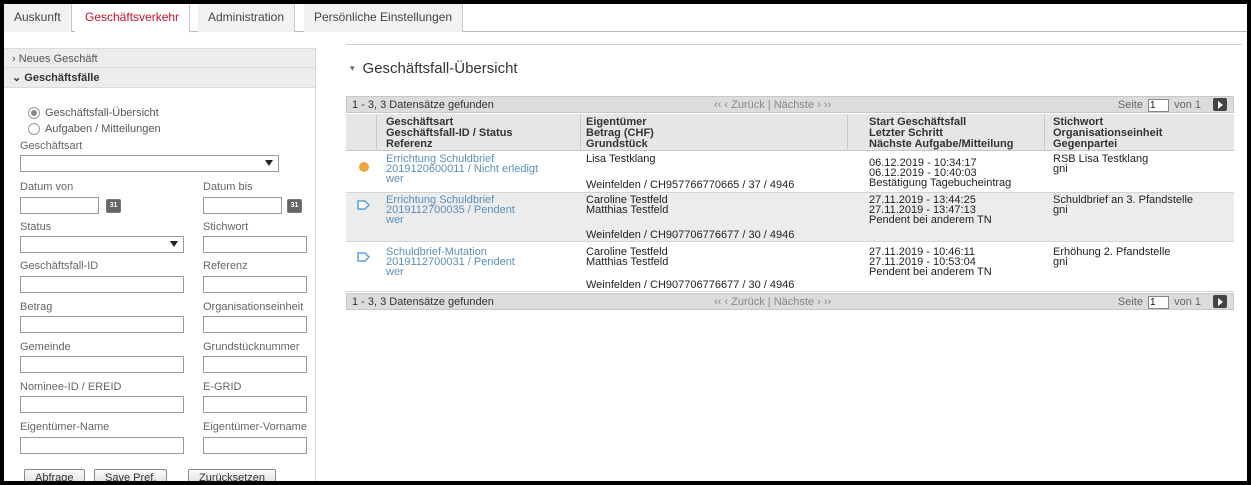 This screenshot has width=1251, height=485. I want to click on eigentuemer-vorname-input, so click(255, 445).